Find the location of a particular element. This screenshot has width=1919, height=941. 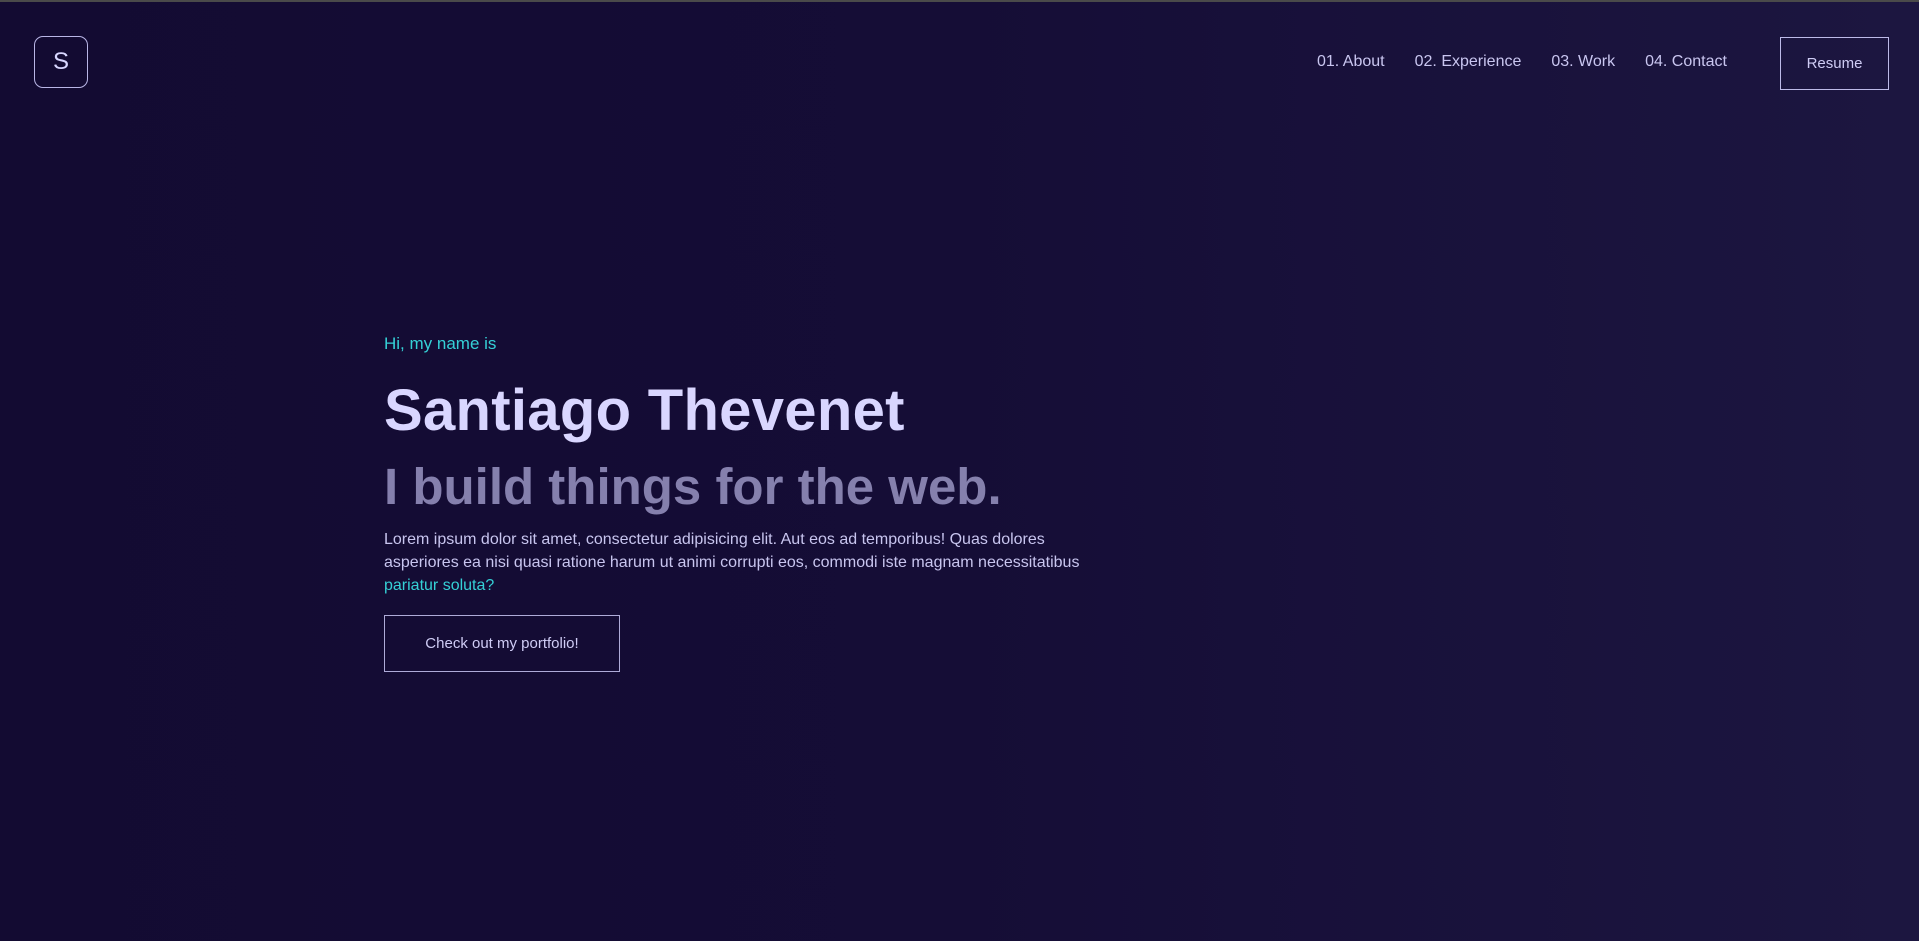

portfolio-button-label: Check out my portfolio! is located at coordinates (502, 643).